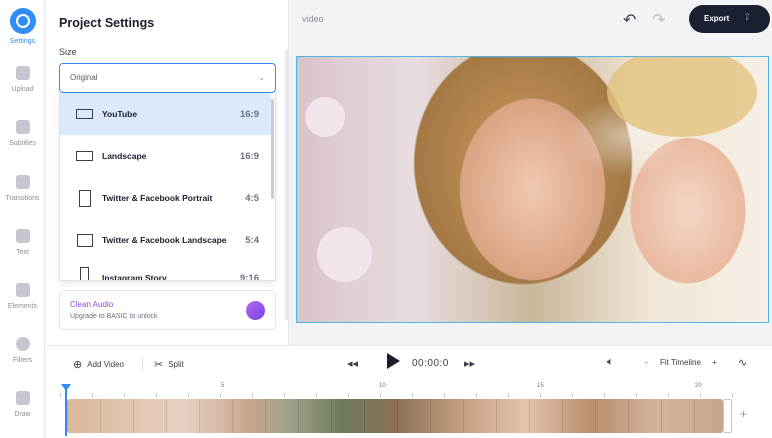 This screenshot has width=772, height=438. What do you see at coordinates (165, 114) in the screenshot?
I see `size-option-youtube: YouTube 16:9` at bounding box center [165, 114].